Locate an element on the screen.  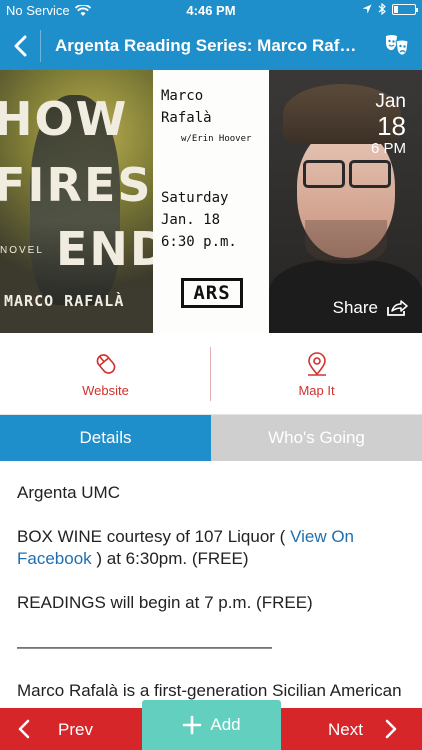
map-it-button: Map It is located at coordinates (316, 374).